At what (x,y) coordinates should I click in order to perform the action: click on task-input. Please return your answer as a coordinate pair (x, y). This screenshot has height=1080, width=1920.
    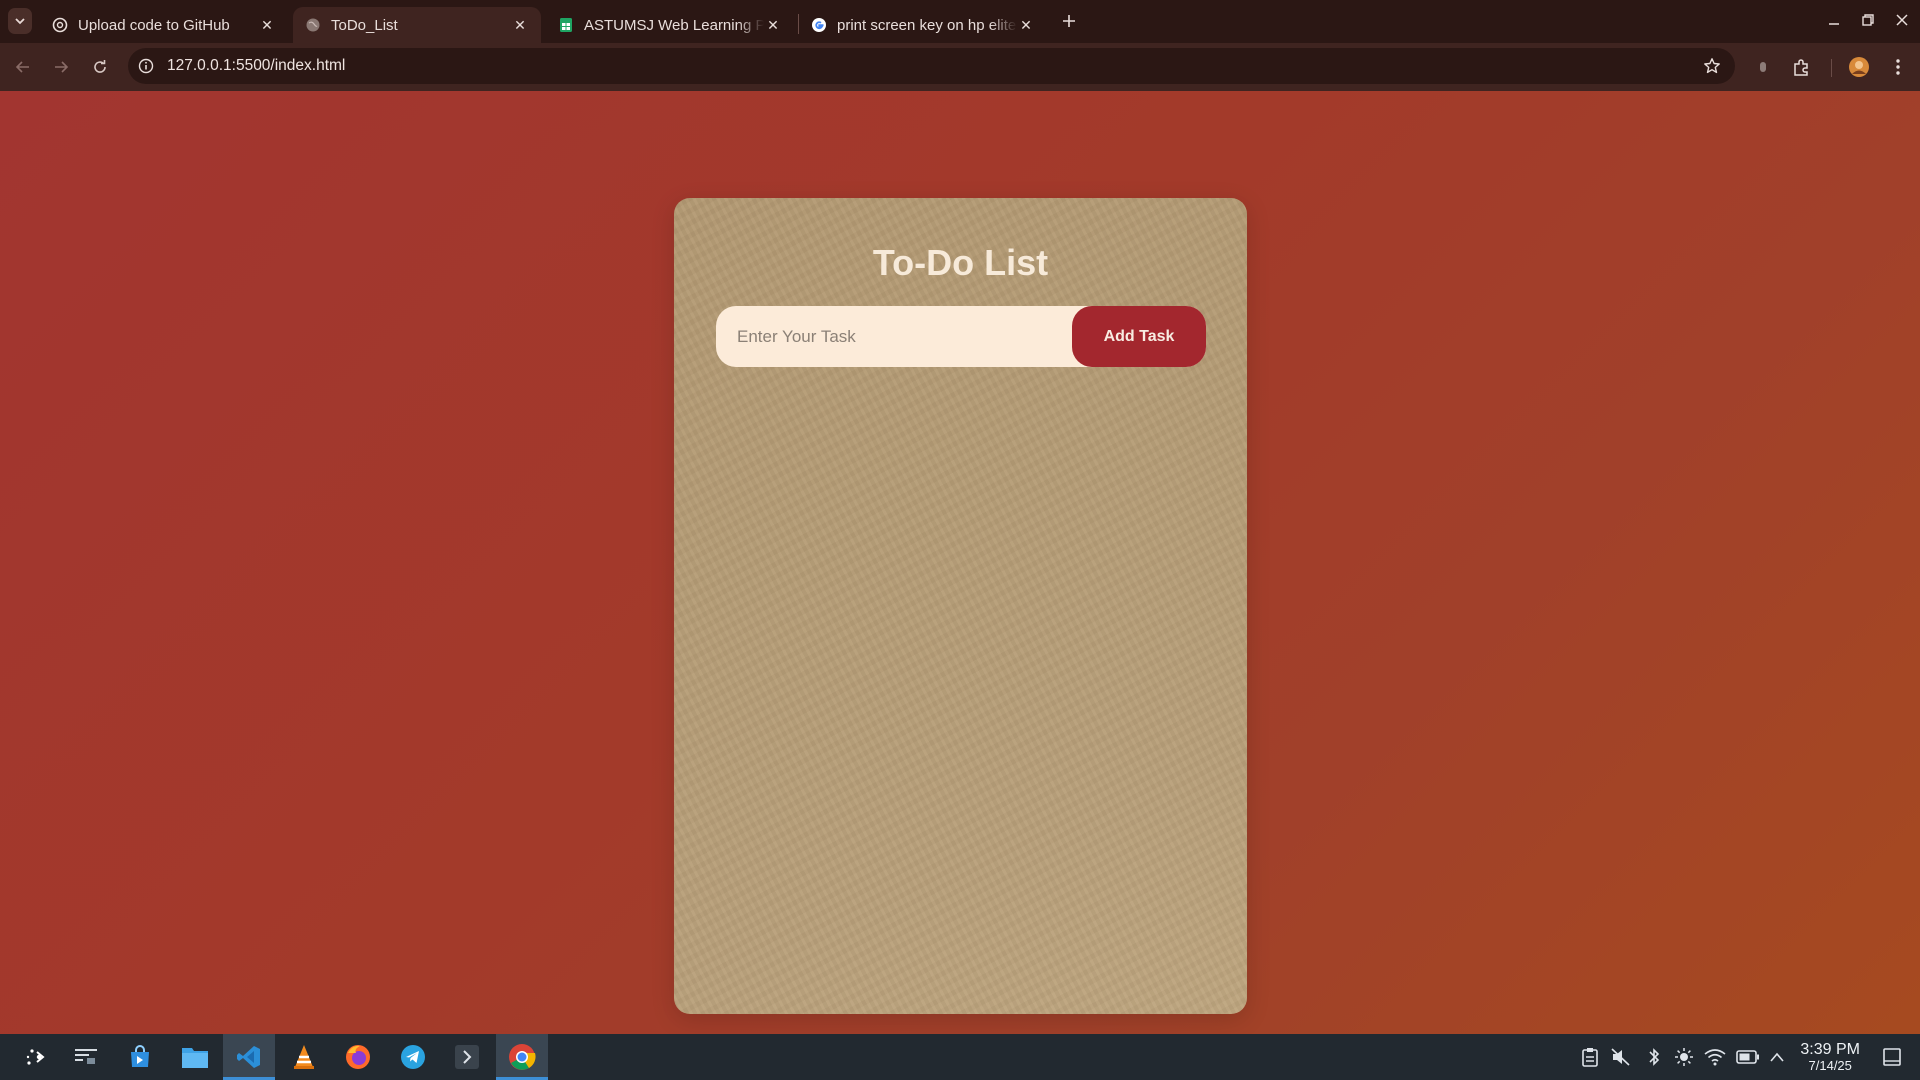
    Looking at the image, I should click on (896, 336).